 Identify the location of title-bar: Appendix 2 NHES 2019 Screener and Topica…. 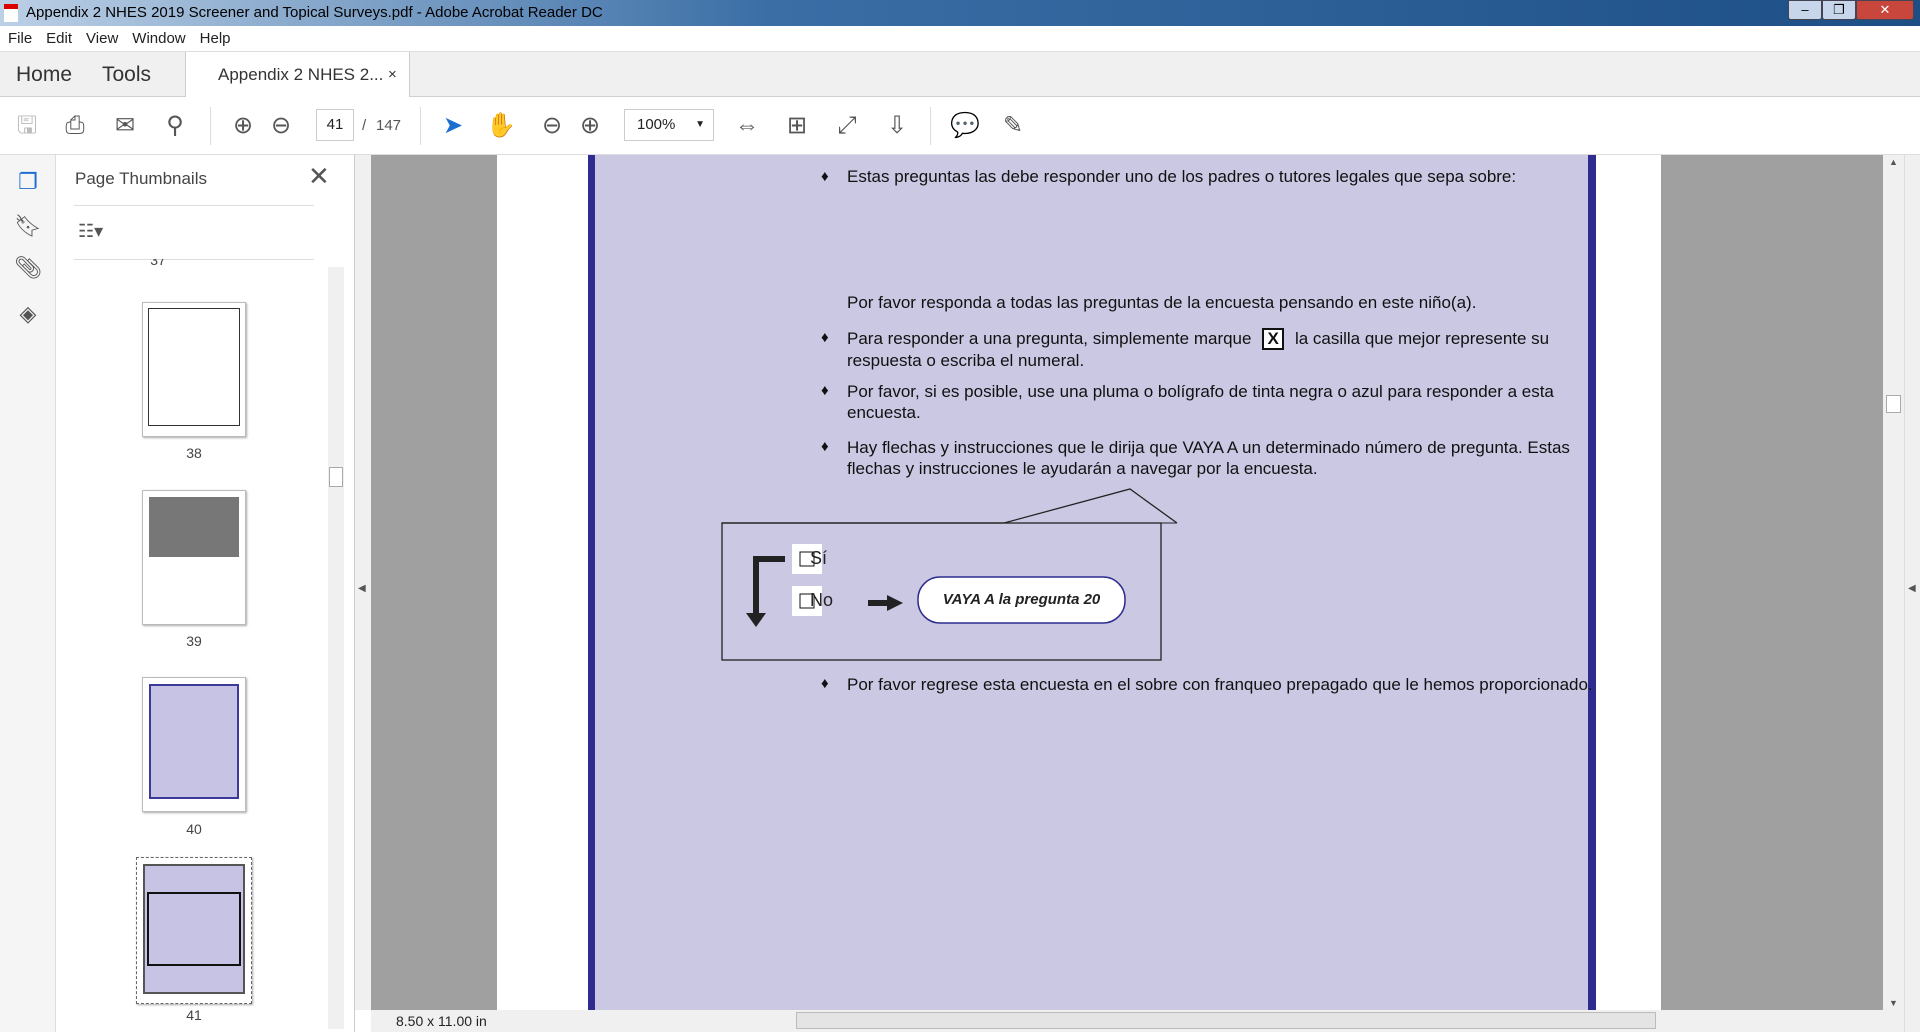
(960, 13).